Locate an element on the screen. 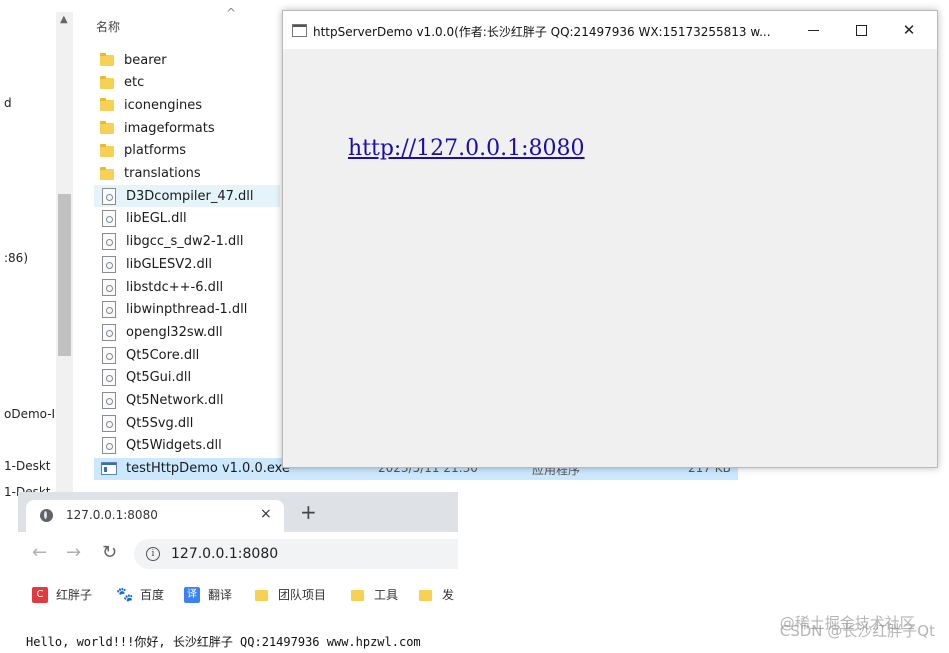  address-bar-url: 127.0.0.1:8080 is located at coordinates (224, 554).